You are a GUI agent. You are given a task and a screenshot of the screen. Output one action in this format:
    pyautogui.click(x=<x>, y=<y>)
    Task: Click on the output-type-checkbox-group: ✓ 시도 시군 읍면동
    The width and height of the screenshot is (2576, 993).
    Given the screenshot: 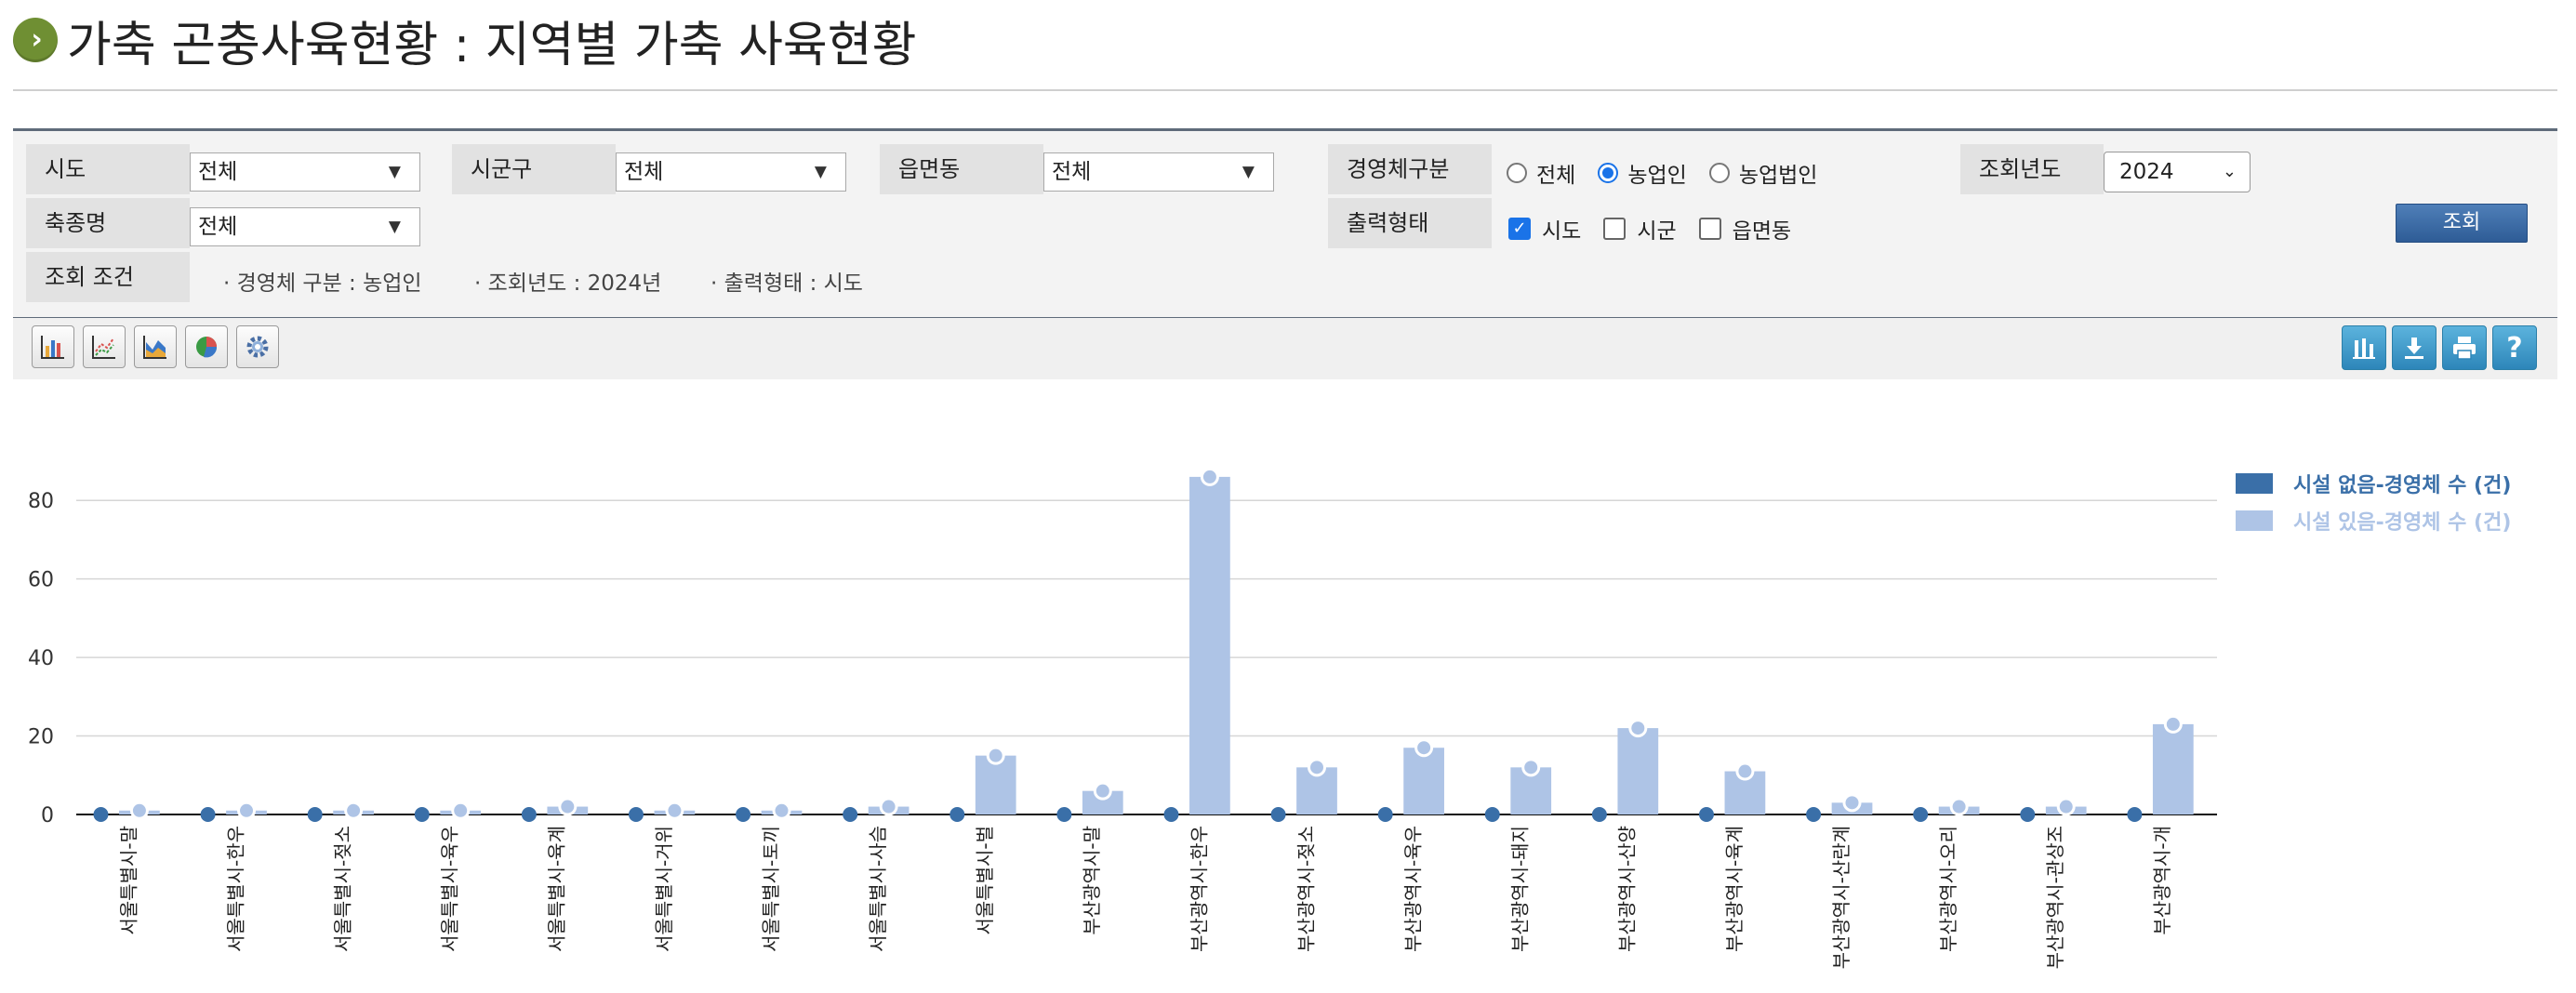 What is the action you would take?
    pyautogui.click(x=1660, y=229)
    